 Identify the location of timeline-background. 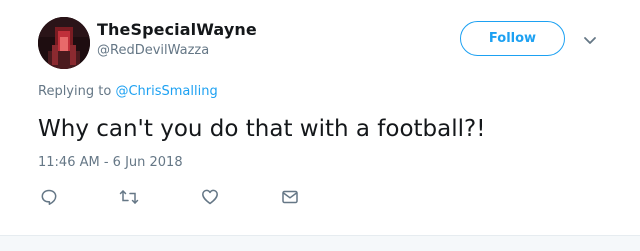
(320, 243).